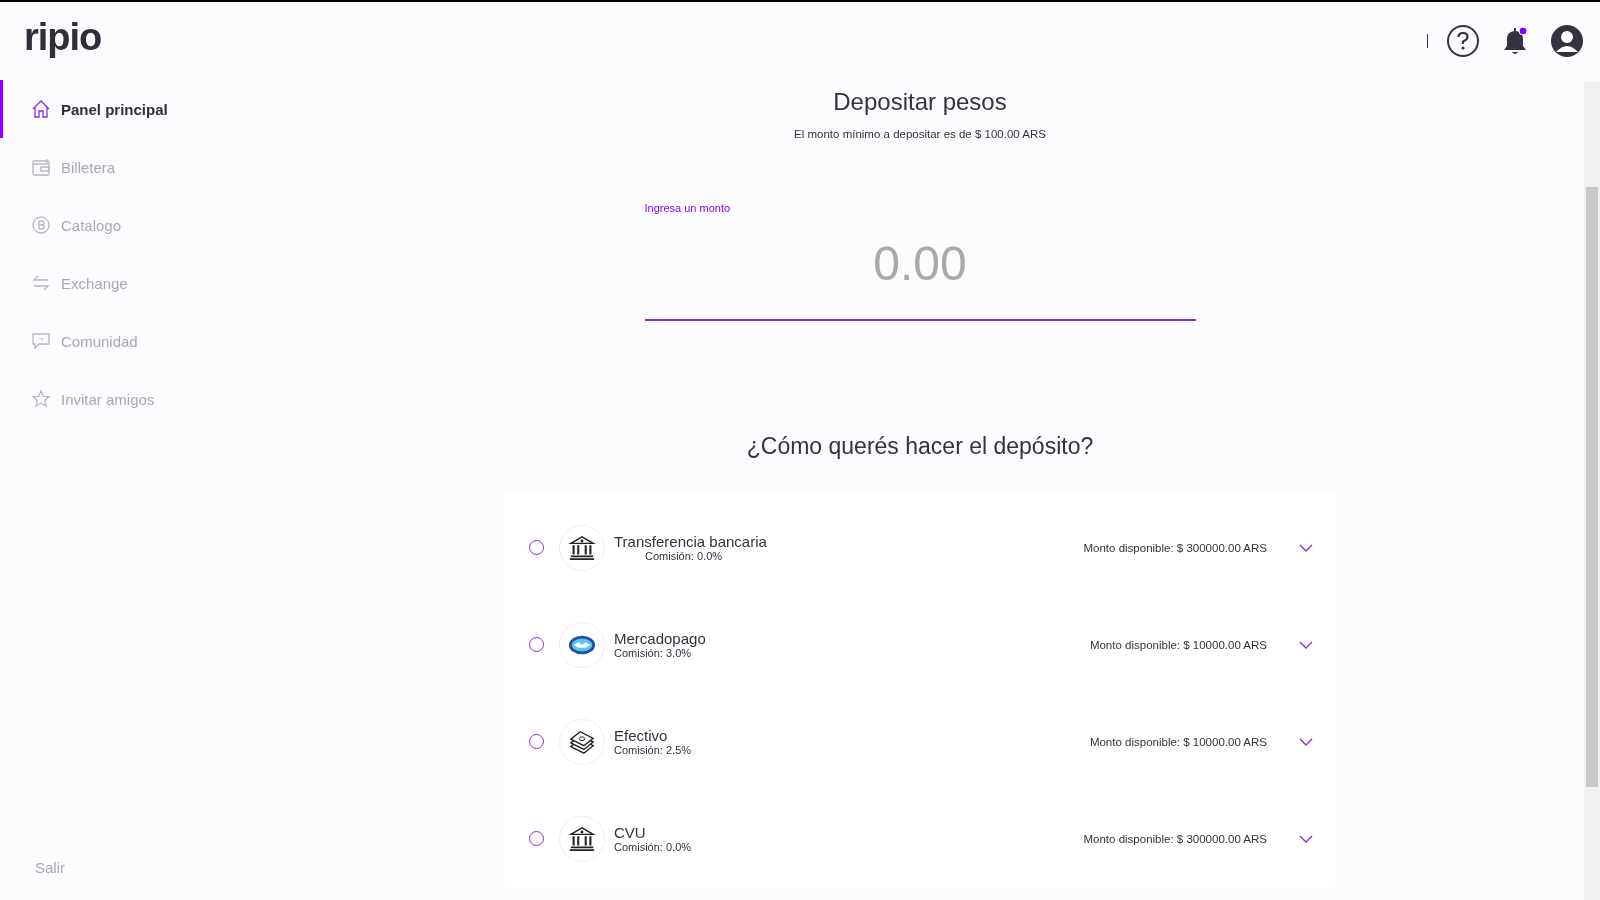 The image size is (1600, 900). What do you see at coordinates (920, 267) in the screenshot?
I see `amount-input: 0.00` at bounding box center [920, 267].